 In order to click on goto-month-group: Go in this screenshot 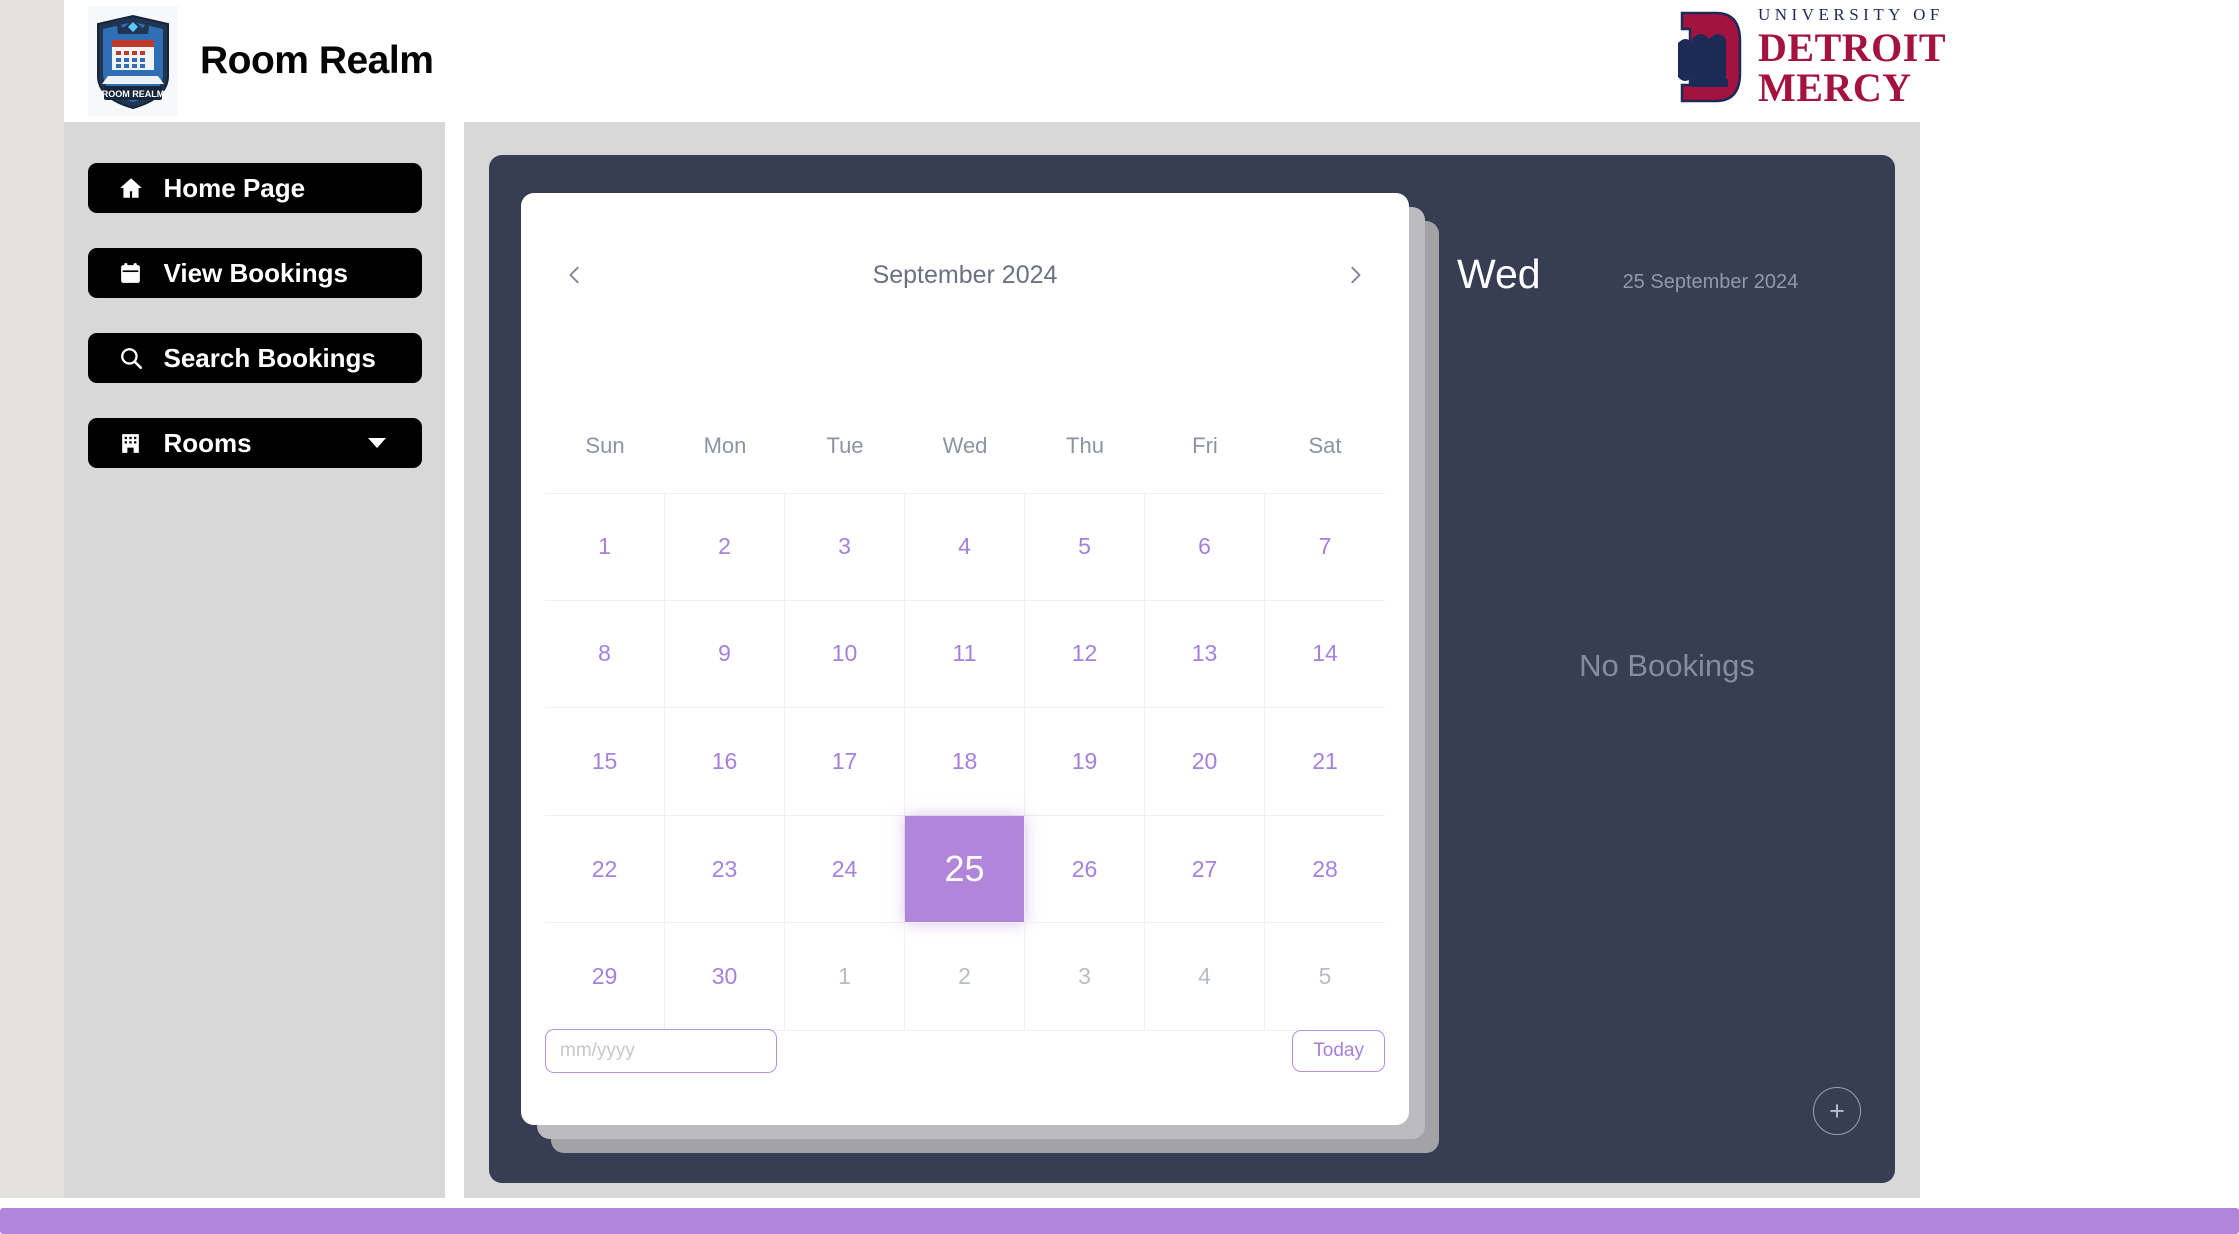, I will do `click(661, 1051)`.